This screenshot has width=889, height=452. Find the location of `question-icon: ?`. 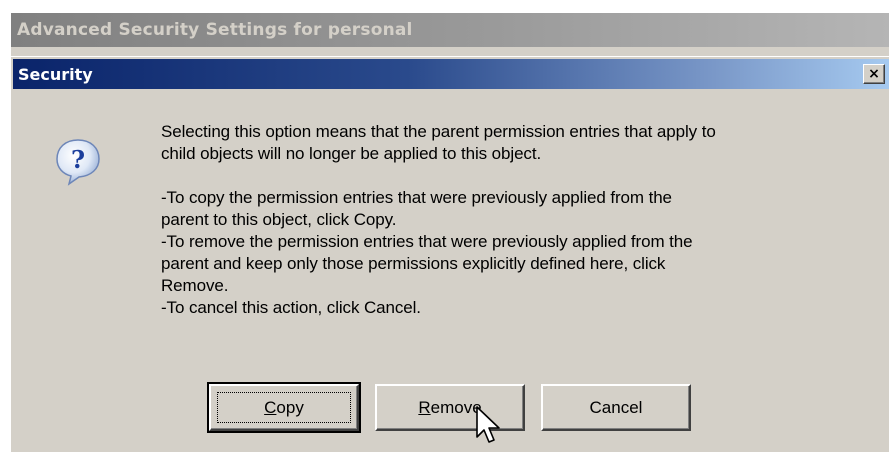

question-icon: ? is located at coordinates (78, 162).